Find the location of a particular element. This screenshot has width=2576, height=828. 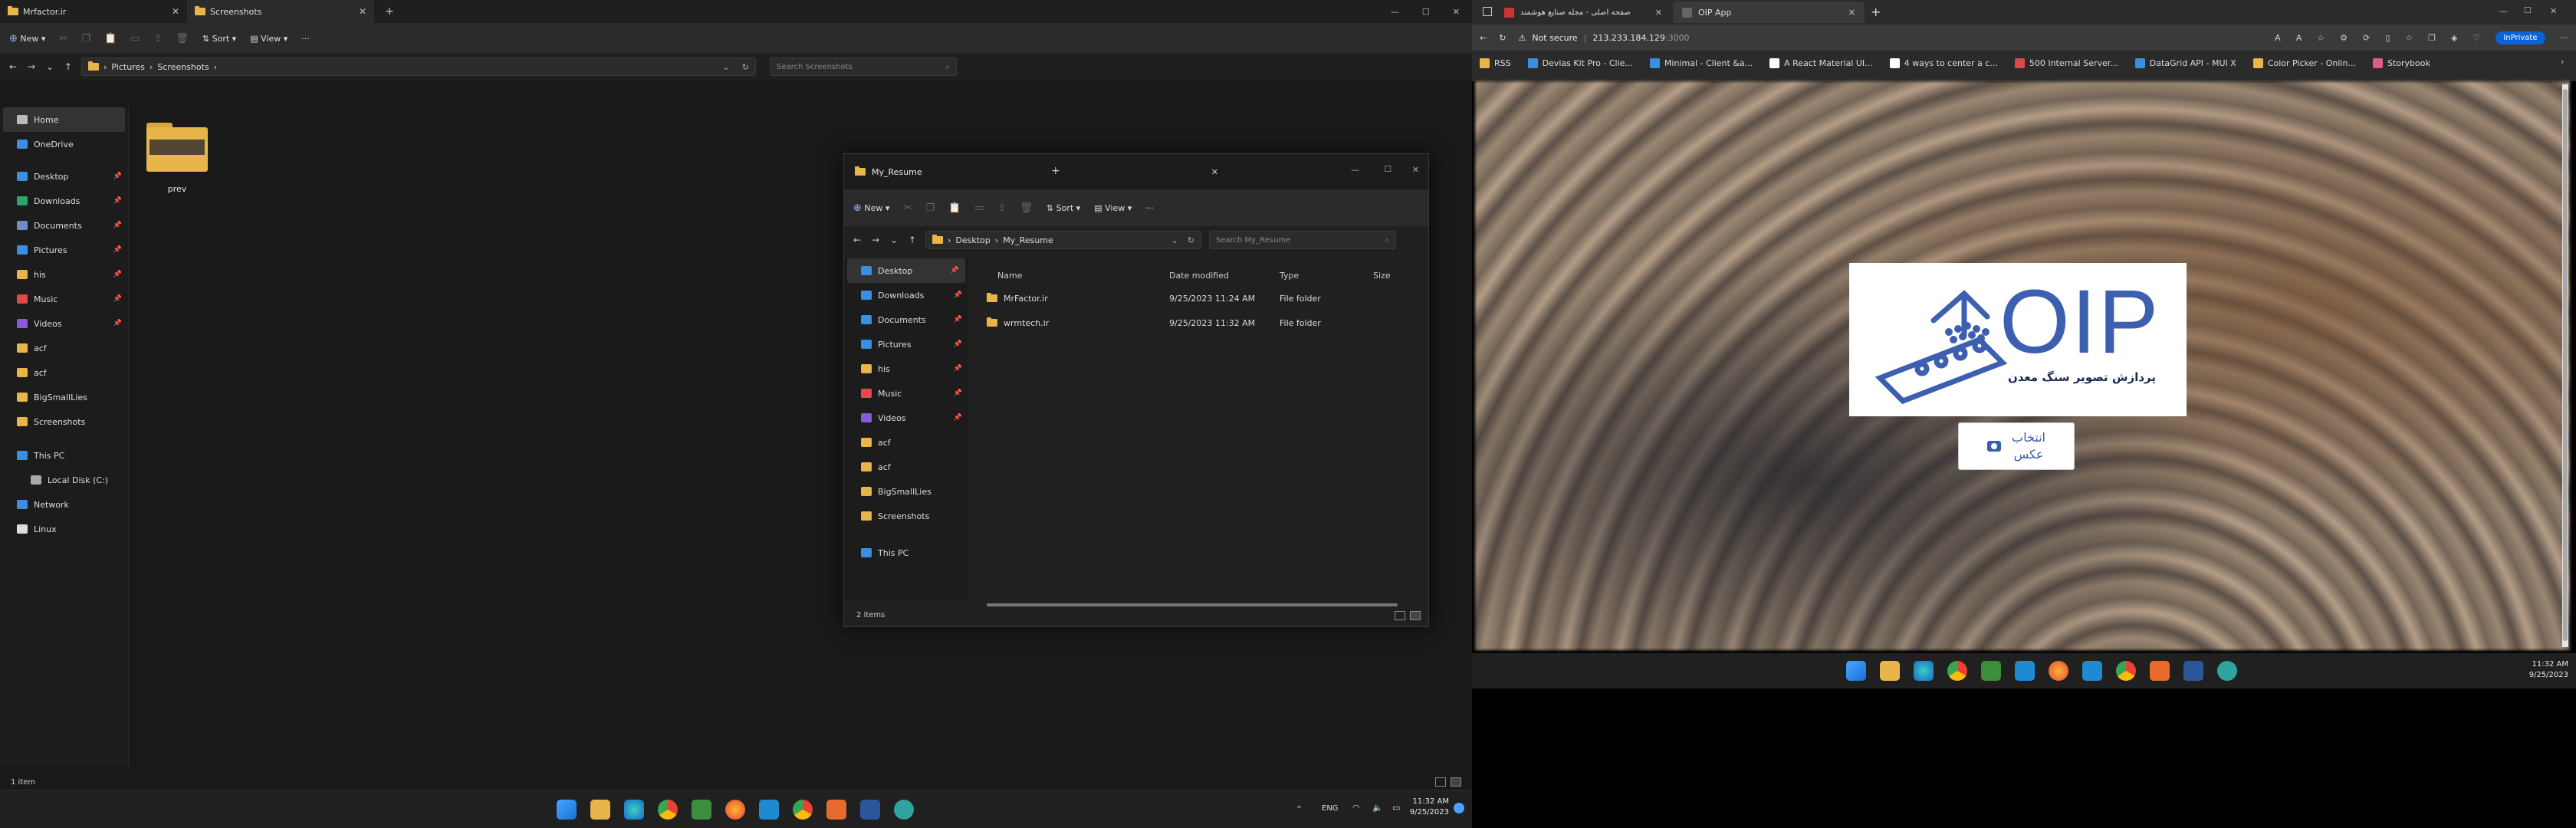

column-type: Type is located at coordinates (1326, 276).